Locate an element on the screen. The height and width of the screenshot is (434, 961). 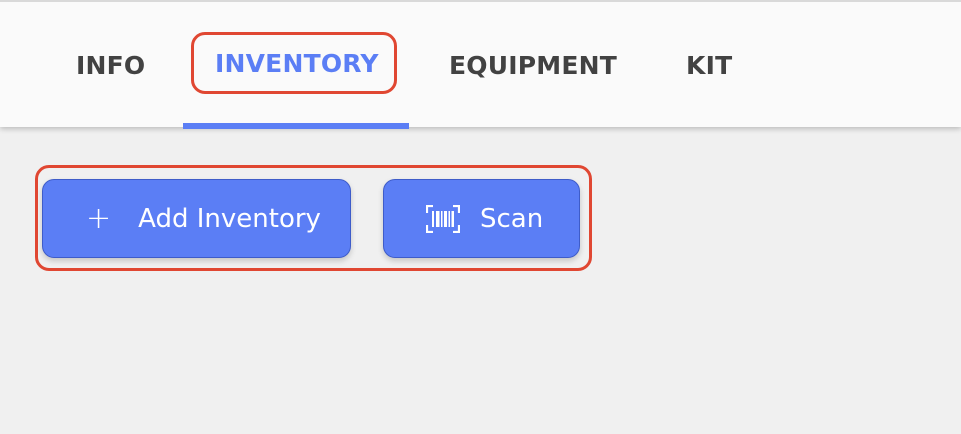
tab-inventory: INVENTORY is located at coordinates (297, 64).